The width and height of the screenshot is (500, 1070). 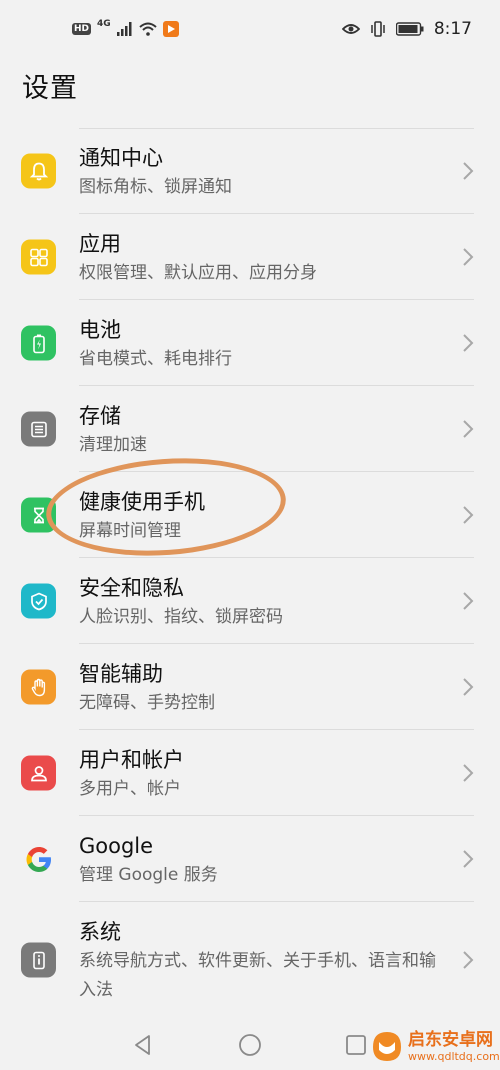 I want to click on hd-badge: HD, so click(x=82, y=29).